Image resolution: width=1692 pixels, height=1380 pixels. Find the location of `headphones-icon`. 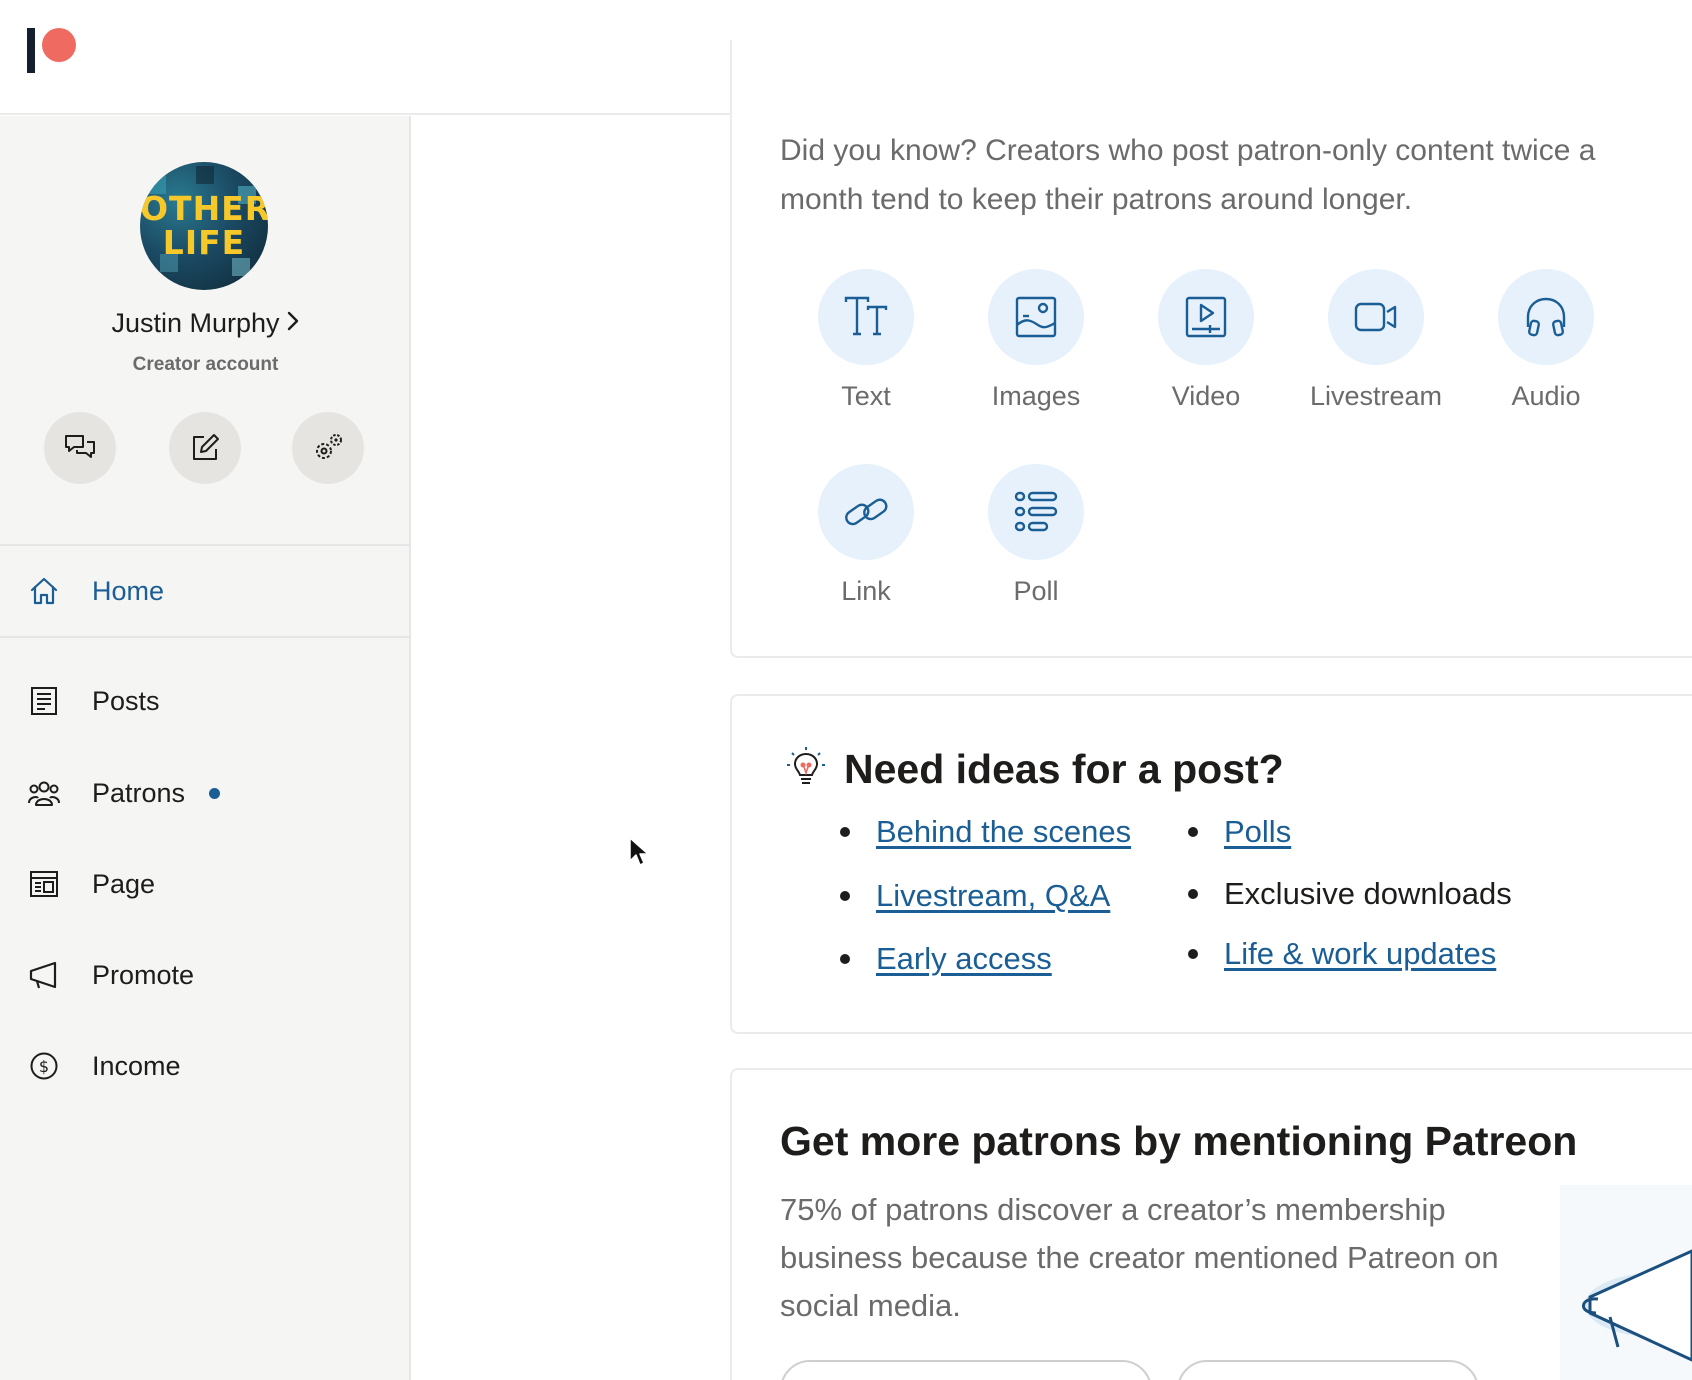

headphones-icon is located at coordinates (1546, 317).